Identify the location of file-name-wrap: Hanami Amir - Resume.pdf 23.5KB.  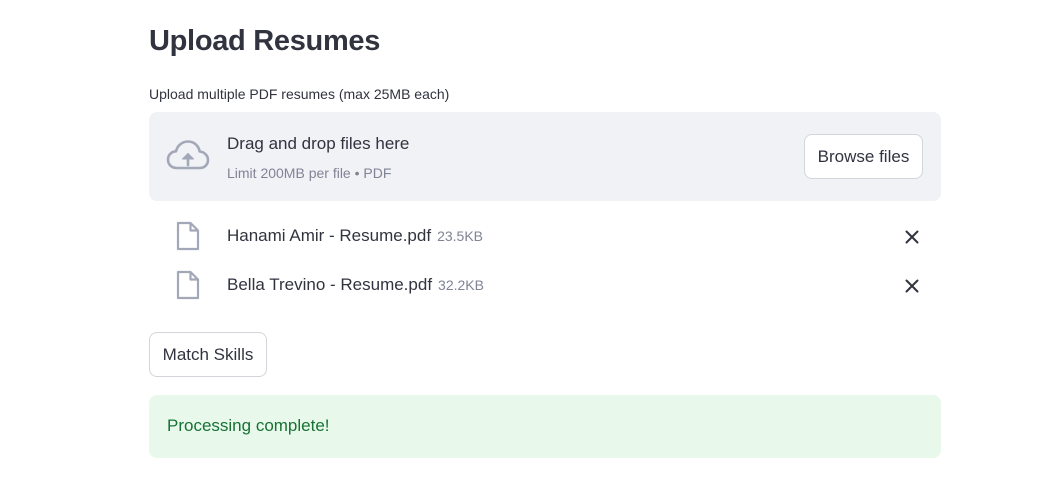
(355, 236).